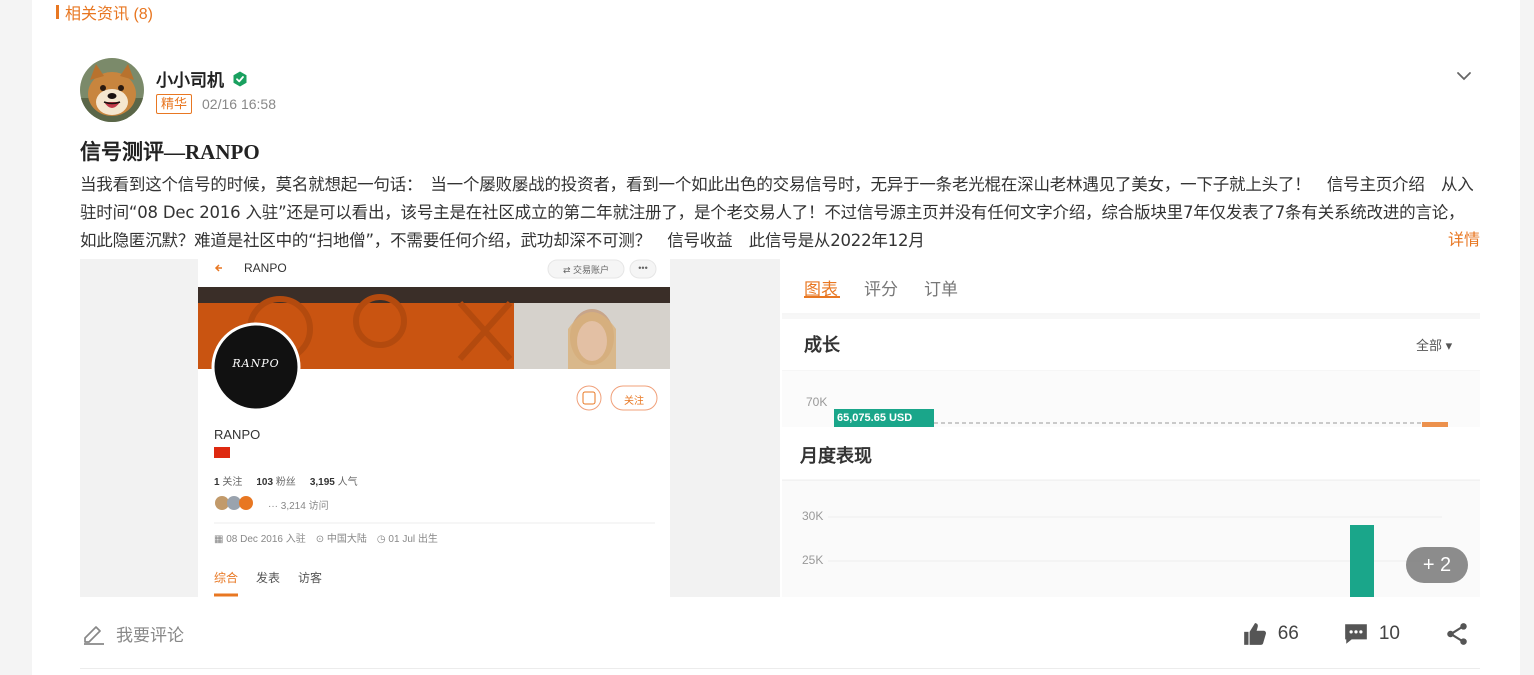  I want to click on profile-visits: ··· 3,214 访问, so click(298, 506).